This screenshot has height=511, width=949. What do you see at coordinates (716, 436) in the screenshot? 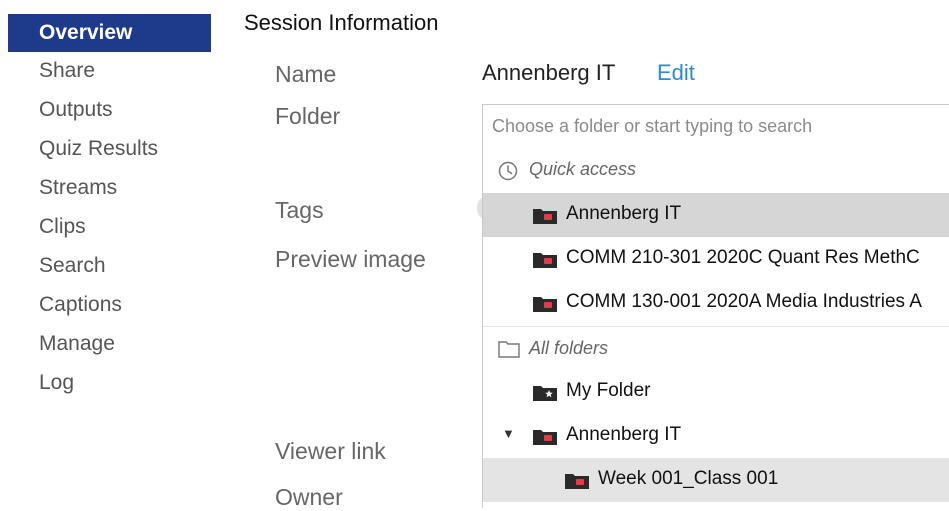
I see `folder-annenberg-it: ▼ Annenberg IT` at bounding box center [716, 436].